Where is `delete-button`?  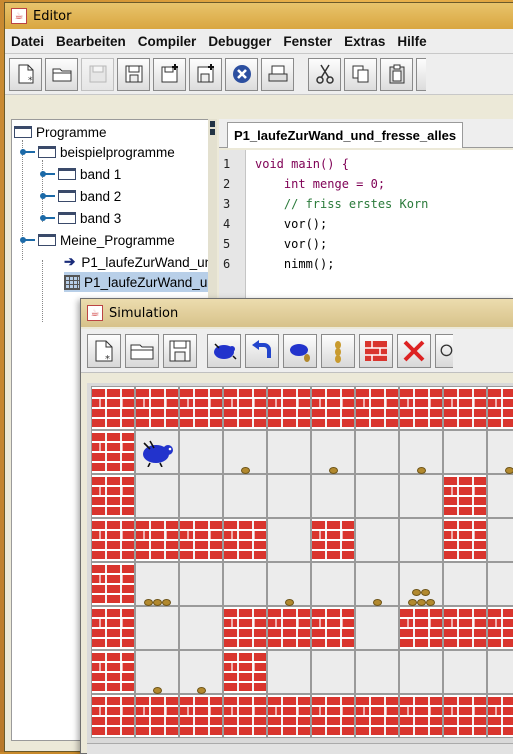
delete-button is located at coordinates (414, 350).